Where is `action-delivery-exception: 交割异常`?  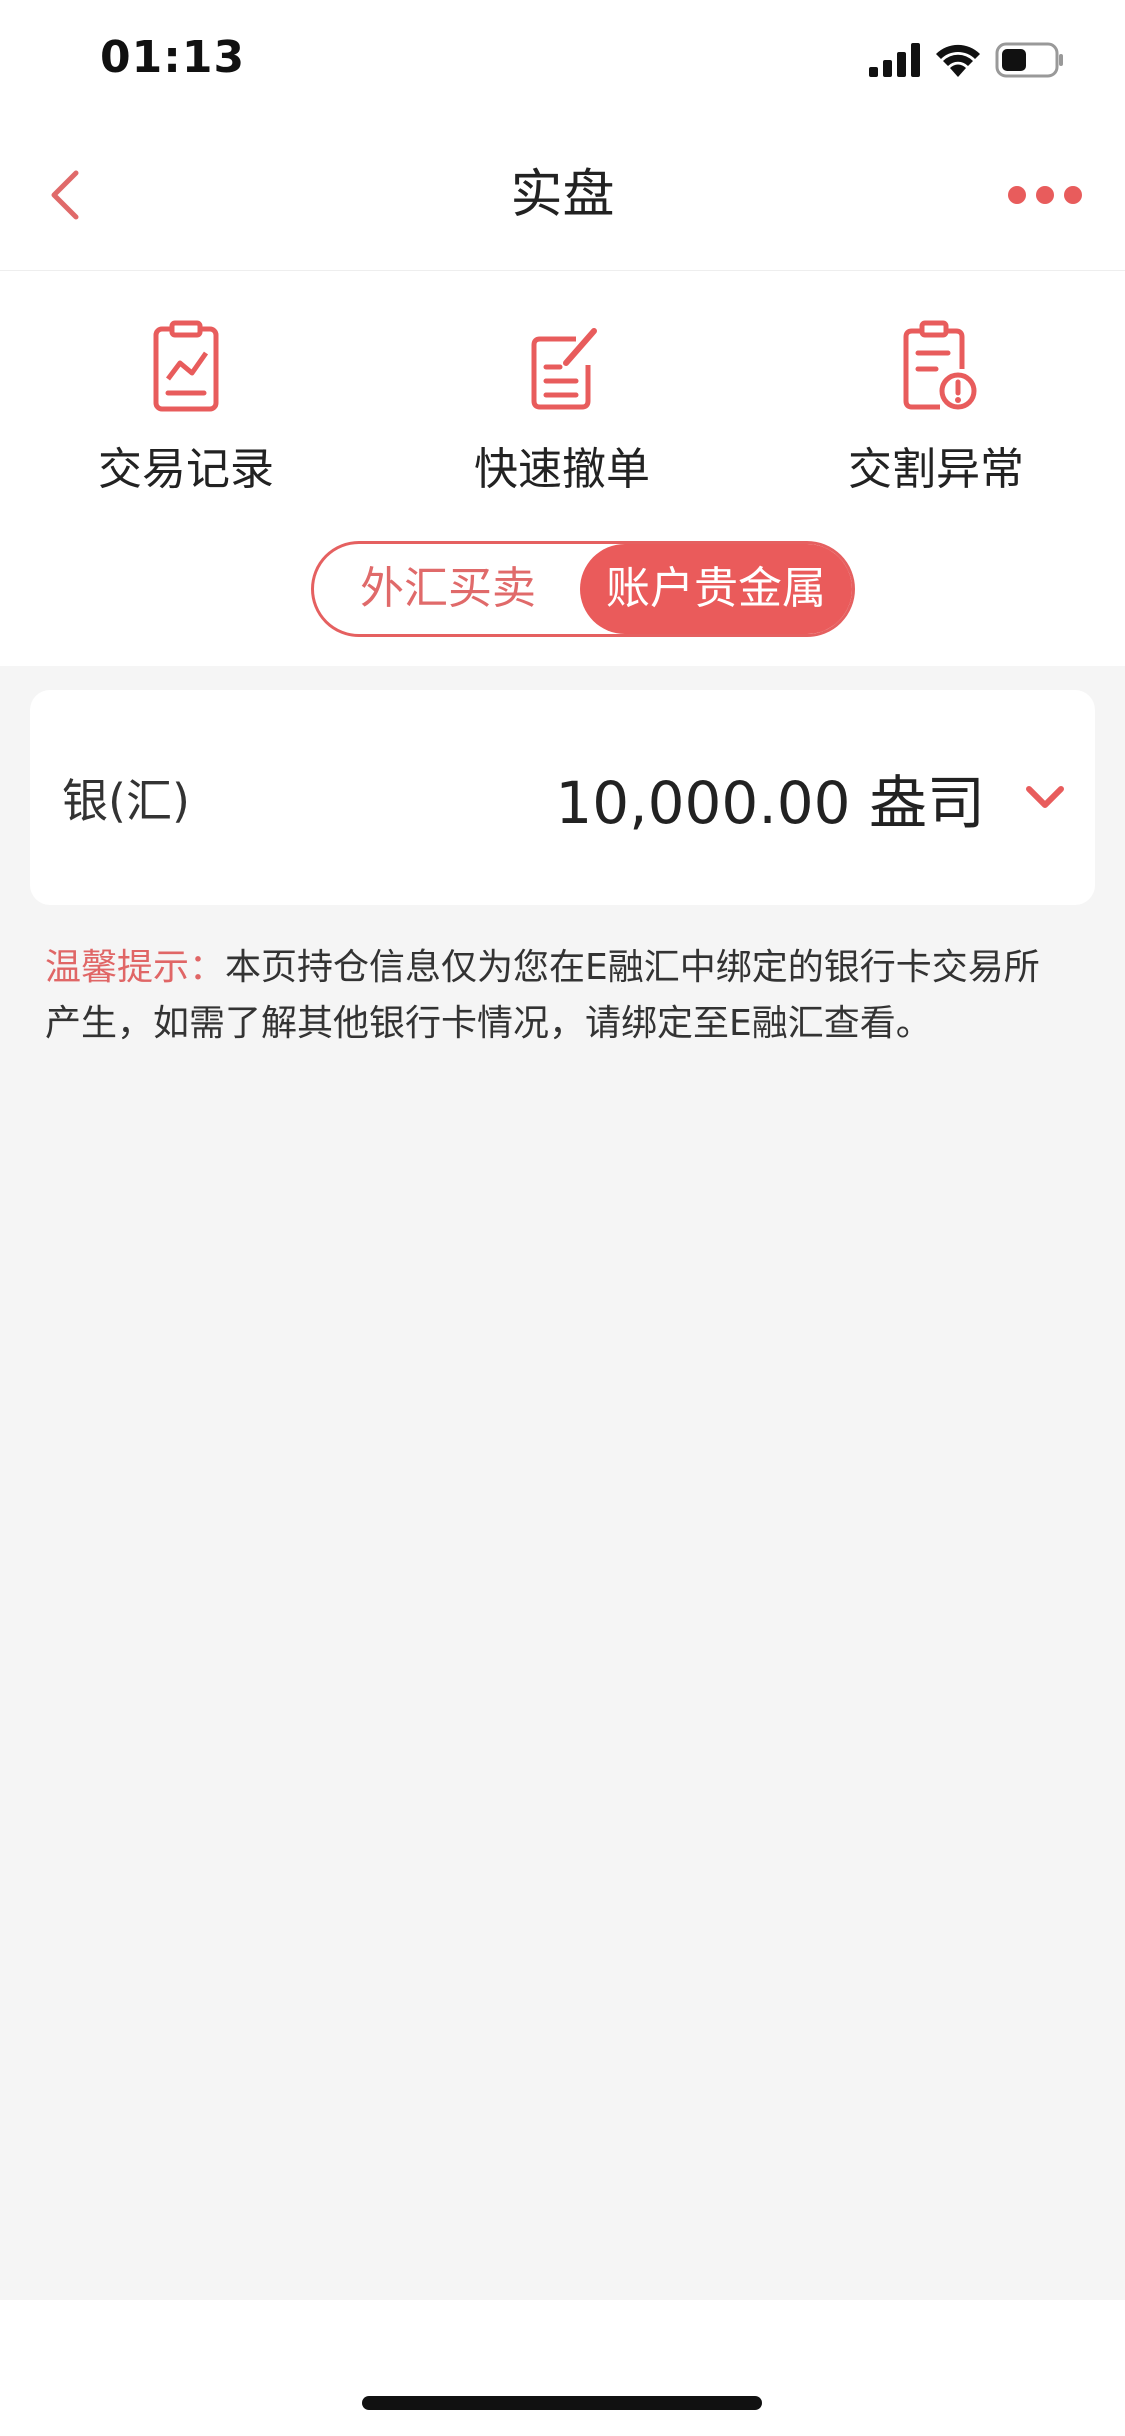
action-delivery-exception: 交割异常 is located at coordinates (936, 407).